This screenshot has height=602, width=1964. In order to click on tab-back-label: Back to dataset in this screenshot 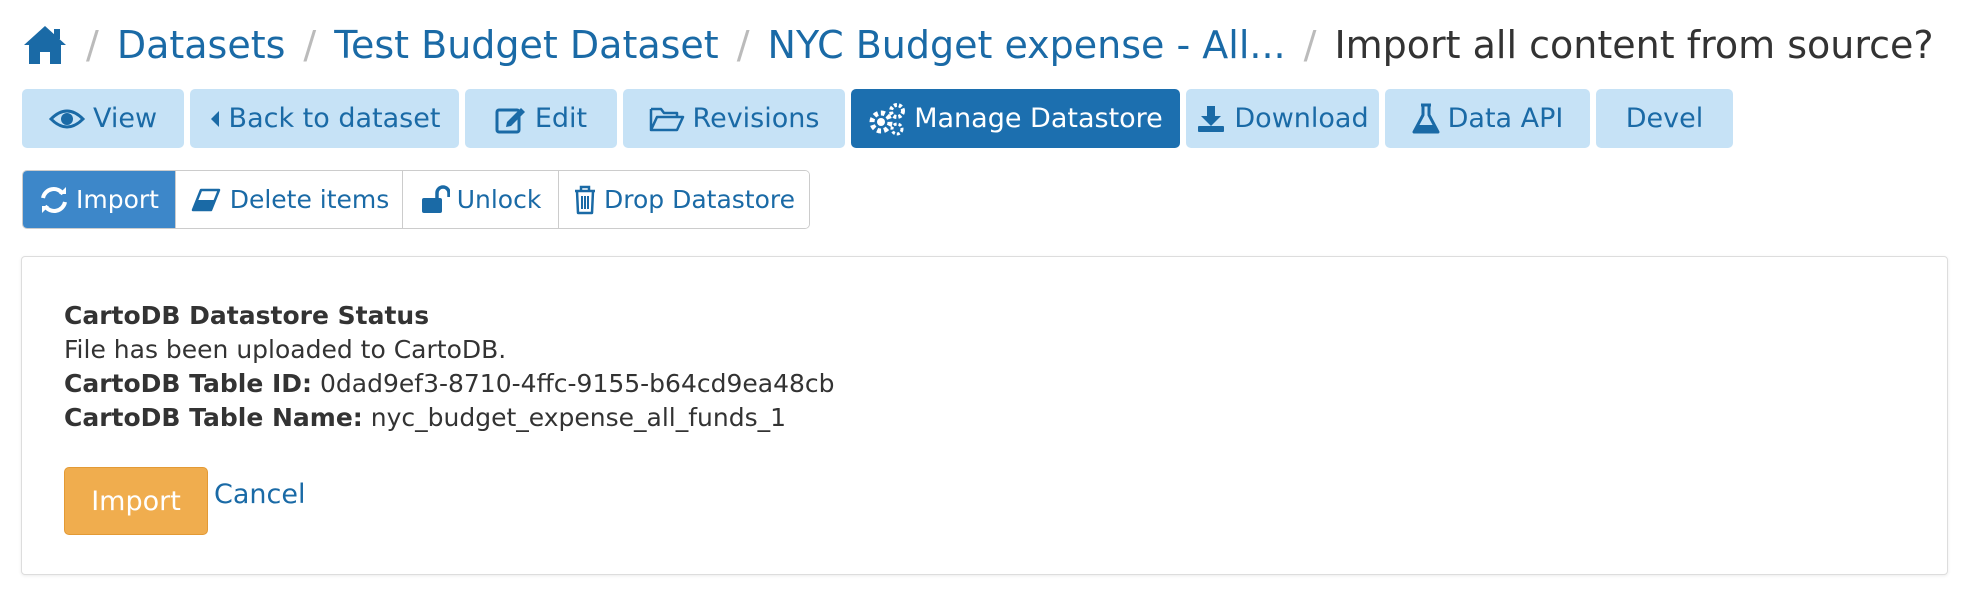, I will do `click(334, 118)`.